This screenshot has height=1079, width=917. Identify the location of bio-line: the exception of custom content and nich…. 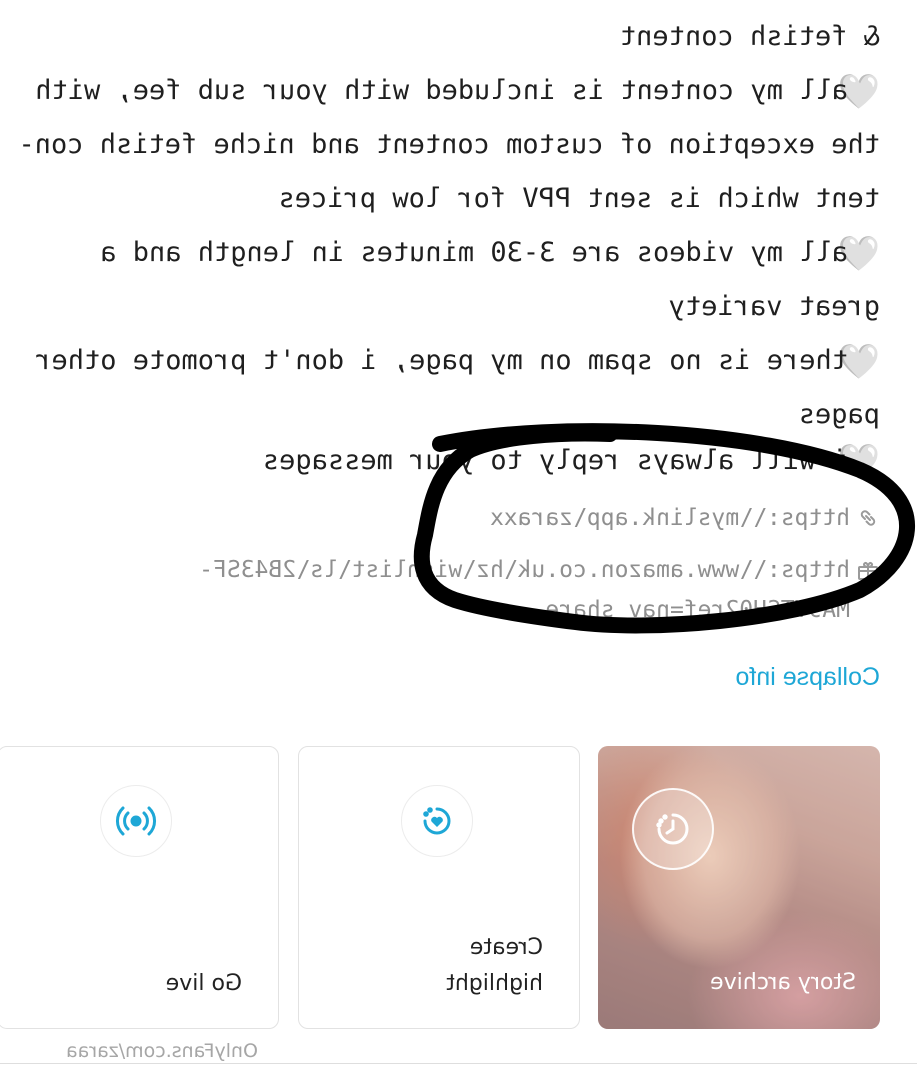
(449, 144).